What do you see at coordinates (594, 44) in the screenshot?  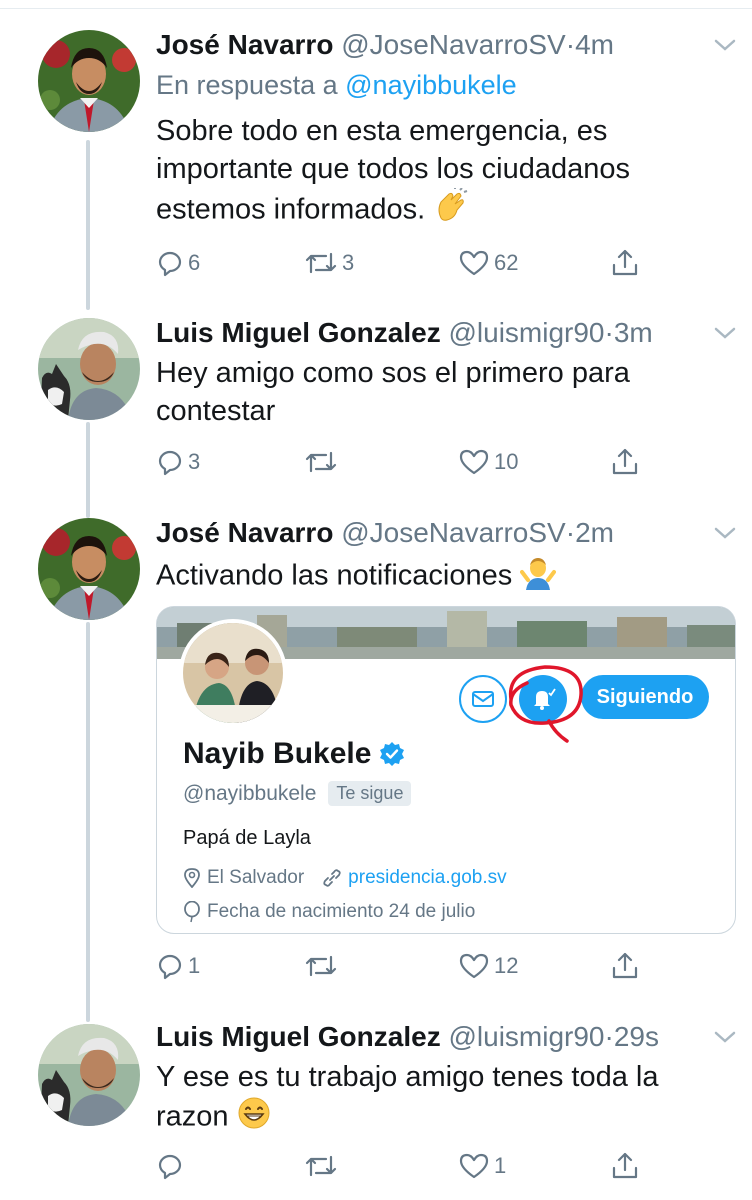 I see `timestamp: 4m` at bounding box center [594, 44].